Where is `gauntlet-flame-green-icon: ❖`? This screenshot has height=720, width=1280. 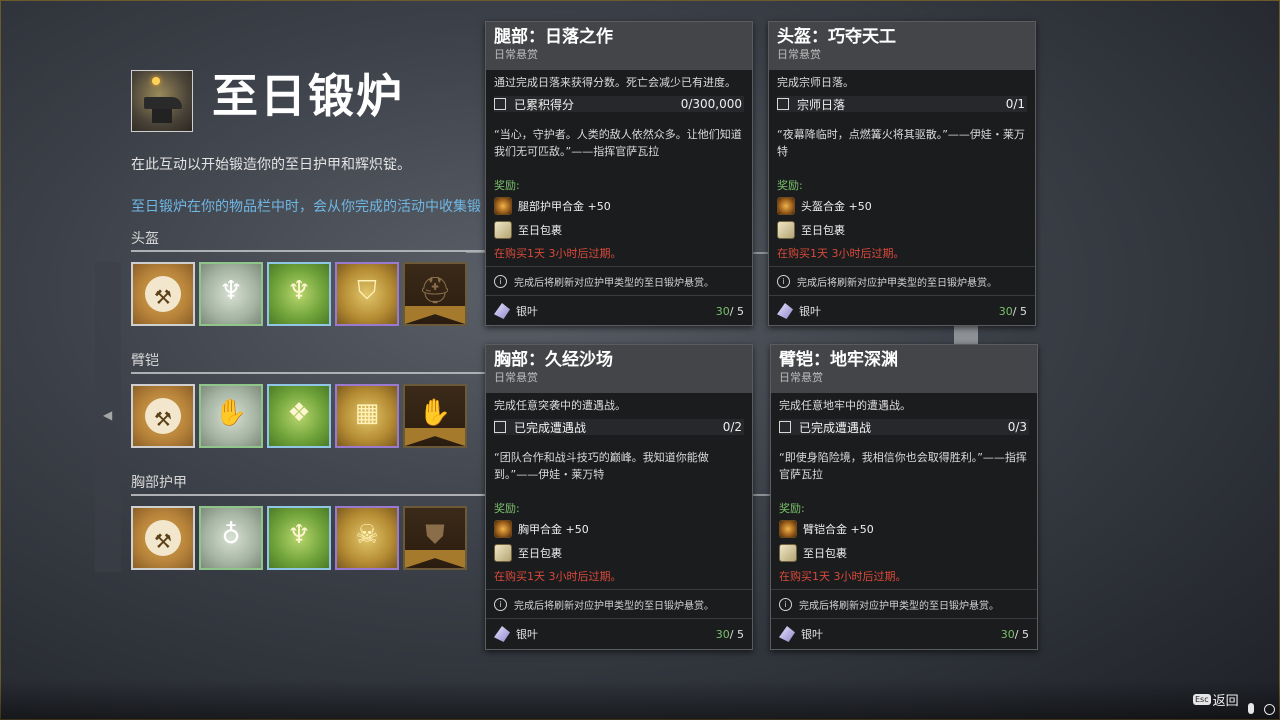 gauntlet-flame-green-icon: ❖ is located at coordinates (299, 416).